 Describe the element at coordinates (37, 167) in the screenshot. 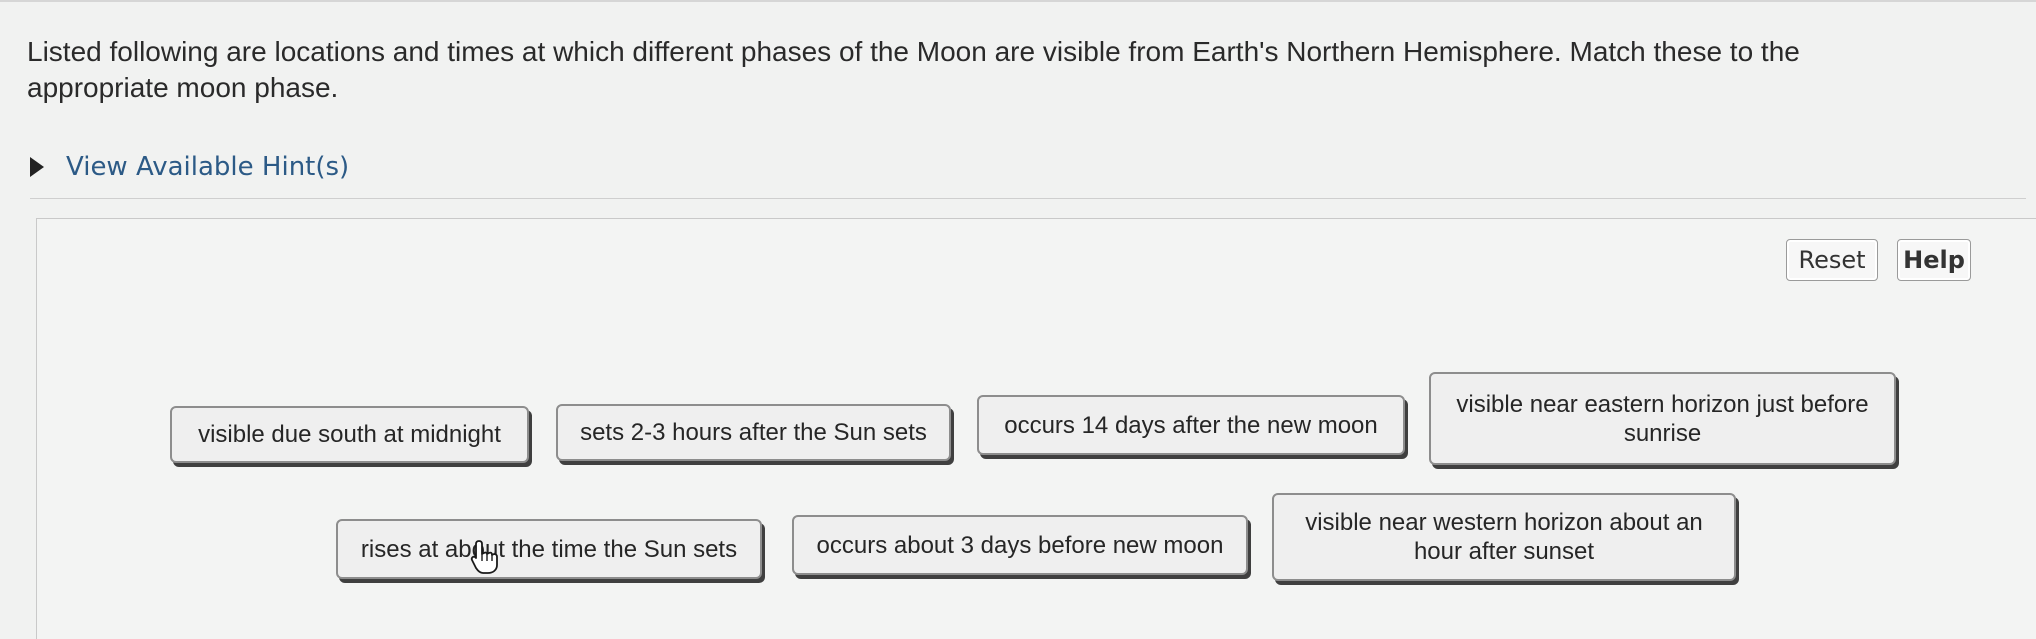

I see `triangle-right-icon` at that location.